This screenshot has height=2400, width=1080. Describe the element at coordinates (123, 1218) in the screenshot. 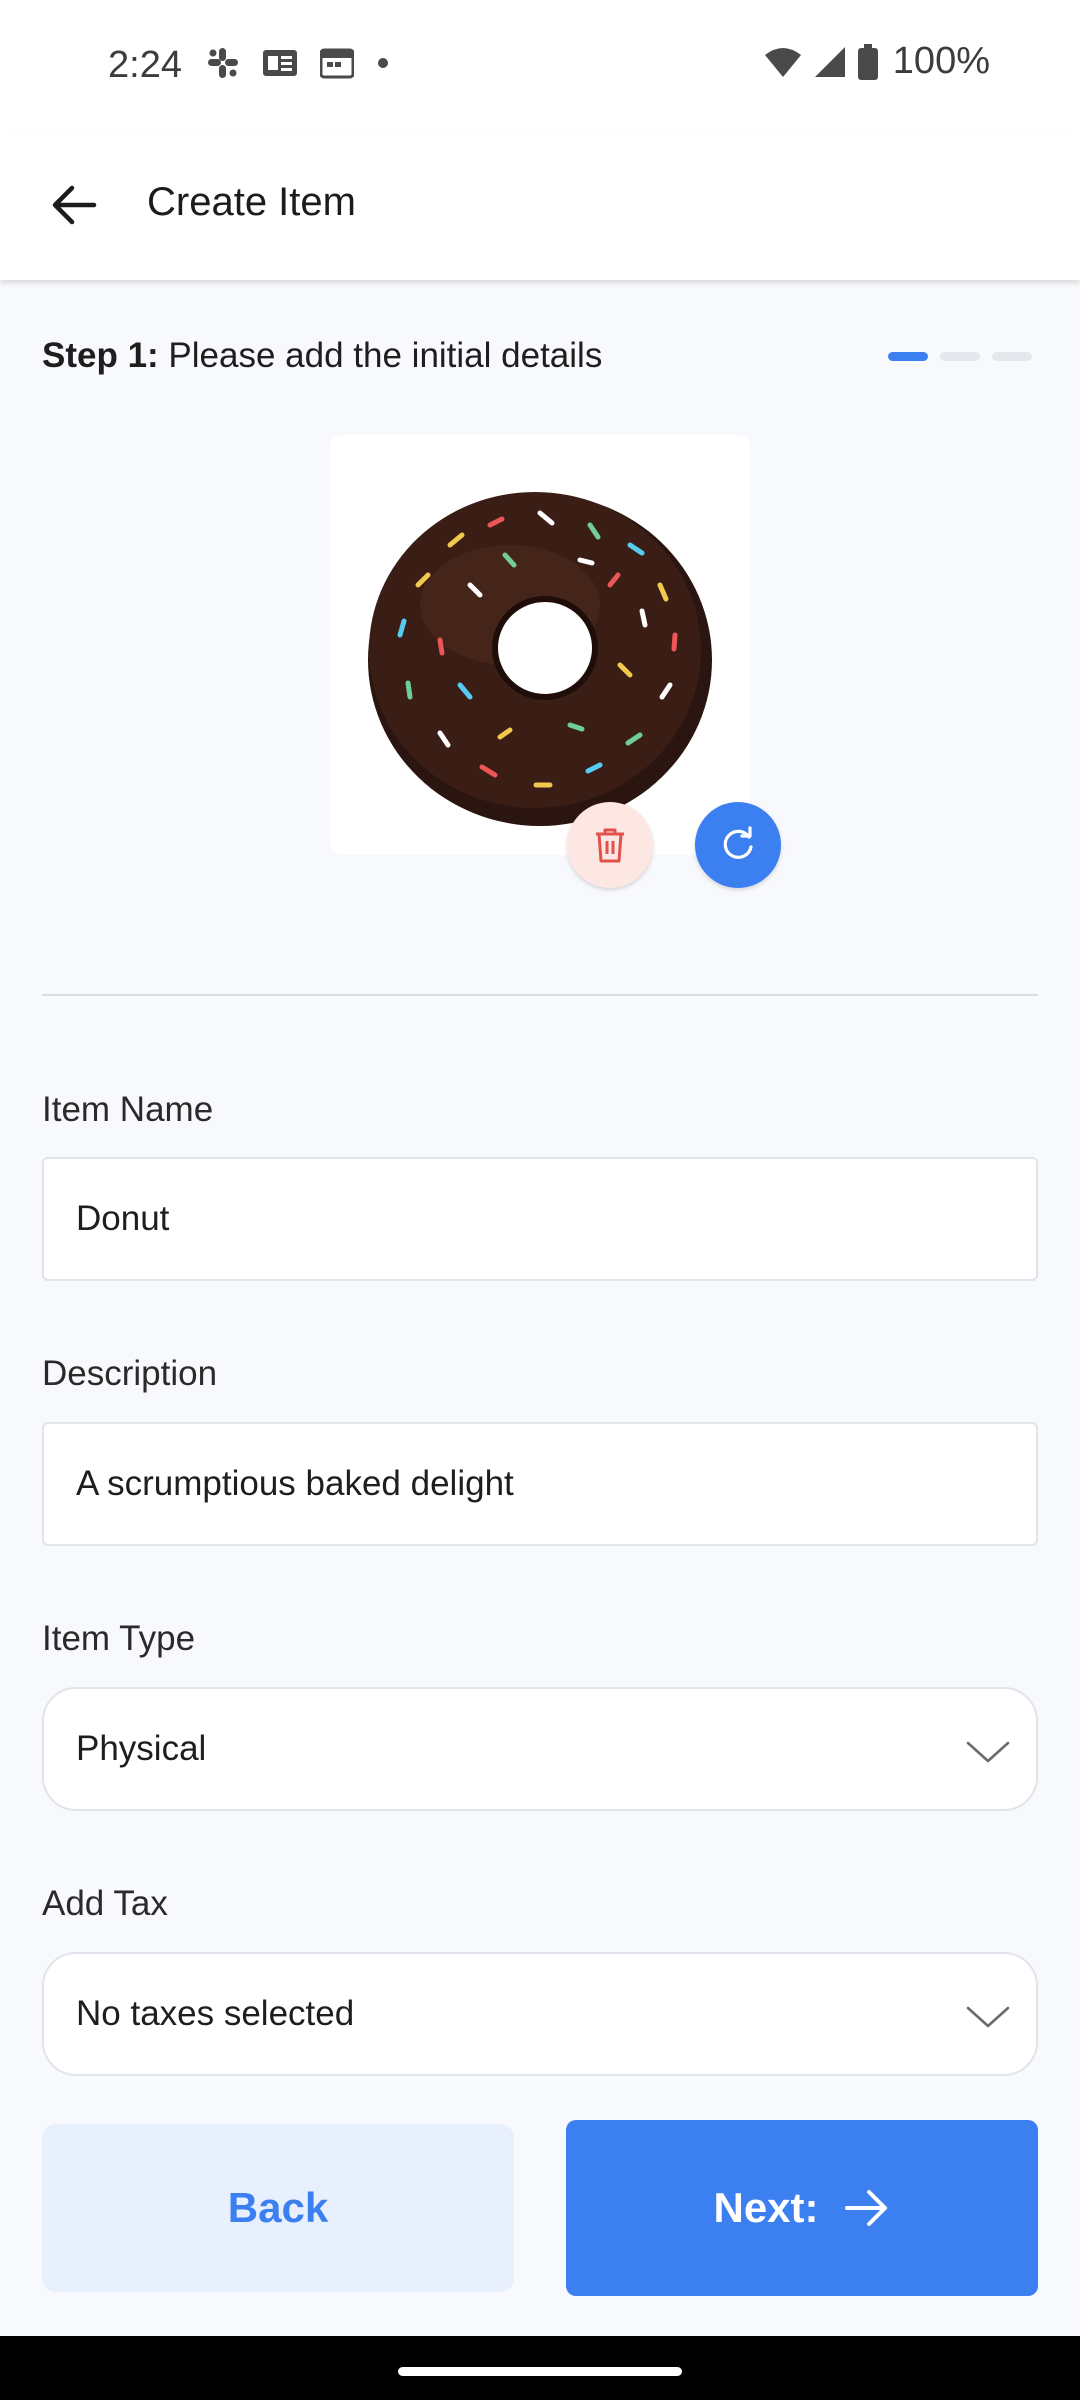

I see `item-name-value: Donut` at that location.